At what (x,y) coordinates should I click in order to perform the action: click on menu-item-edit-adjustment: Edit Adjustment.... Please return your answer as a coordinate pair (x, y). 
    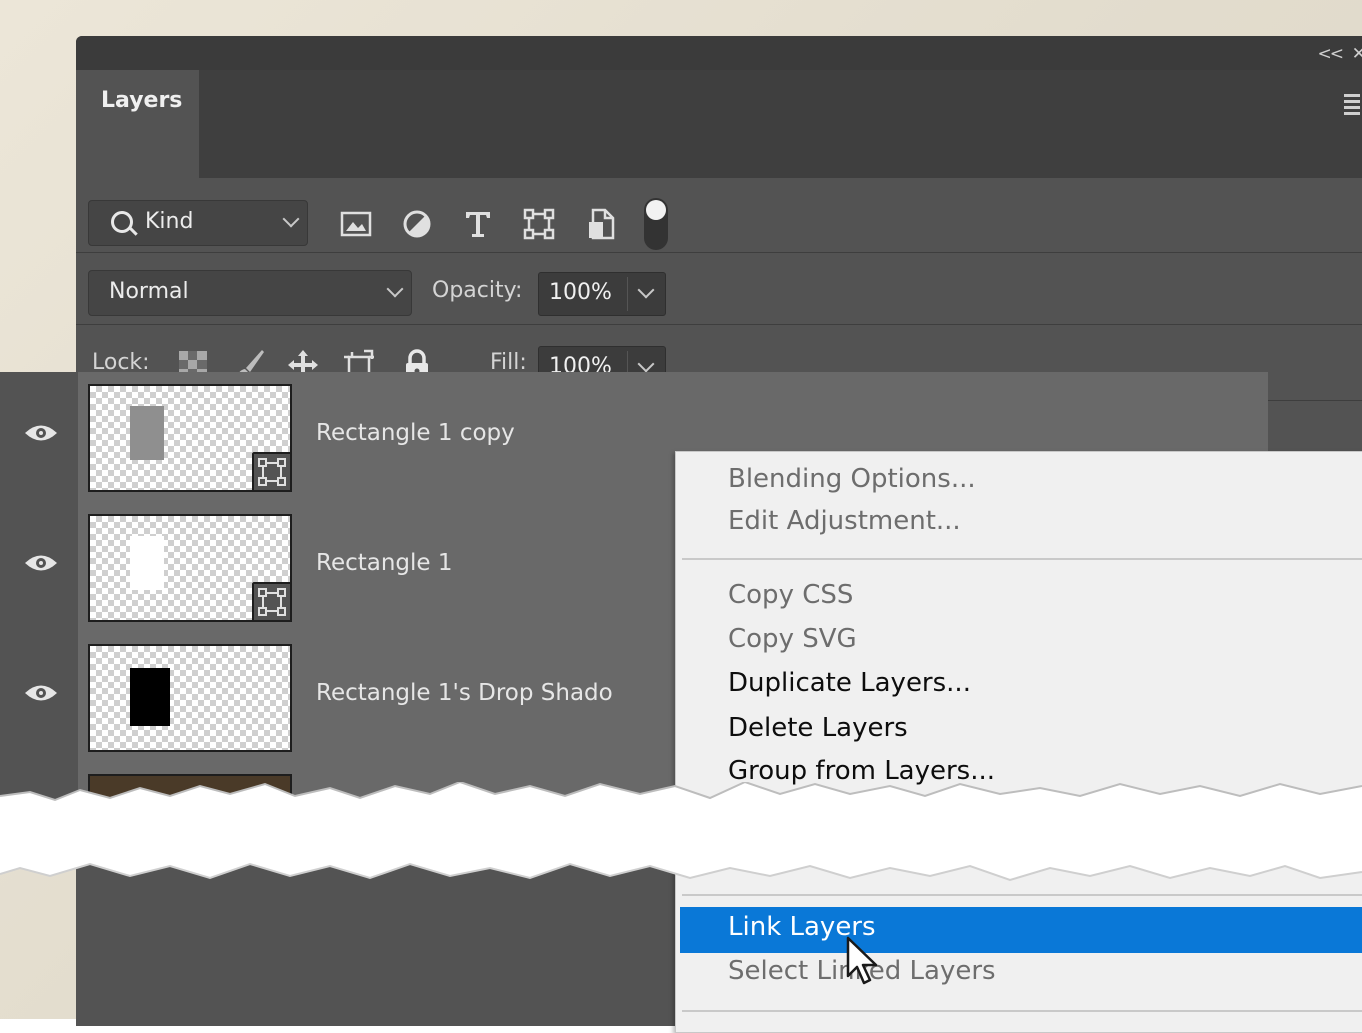
    Looking at the image, I should click on (844, 521).